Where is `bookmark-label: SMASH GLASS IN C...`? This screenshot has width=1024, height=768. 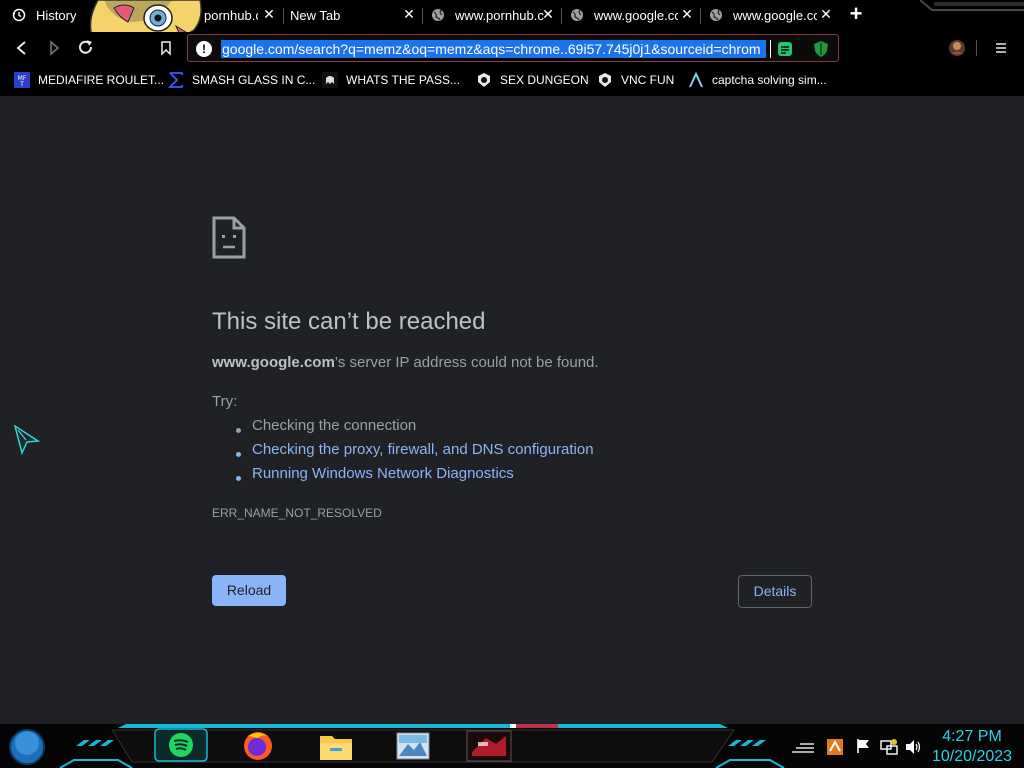
bookmark-label: SMASH GLASS IN C... is located at coordinates (254, 80).